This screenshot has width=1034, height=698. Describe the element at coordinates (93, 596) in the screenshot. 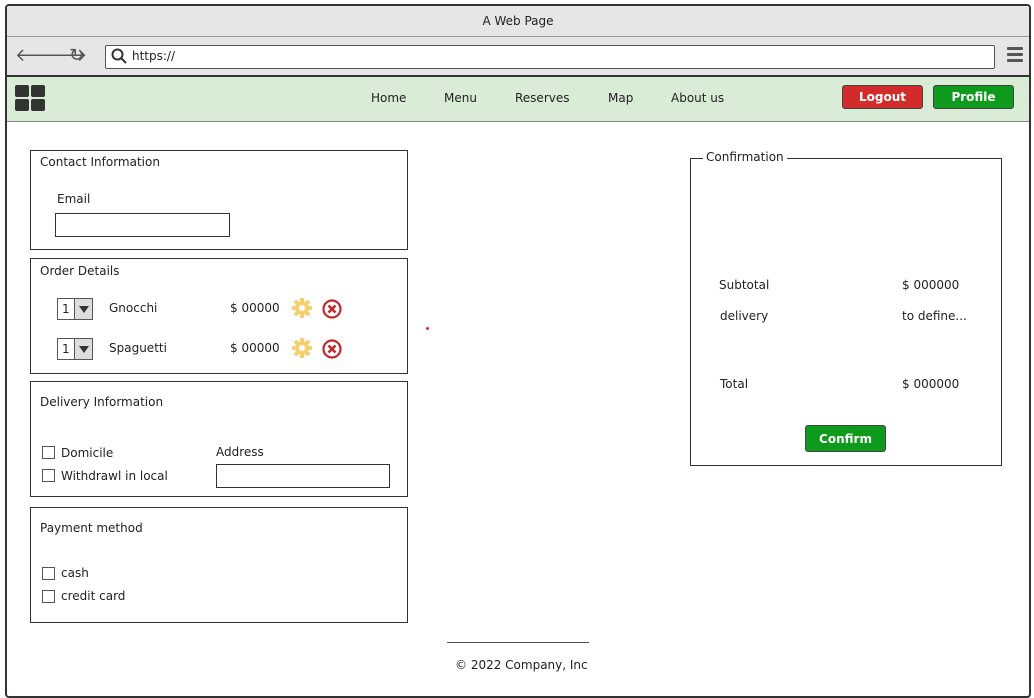

I see `credit-card-label: credit card` at that location.